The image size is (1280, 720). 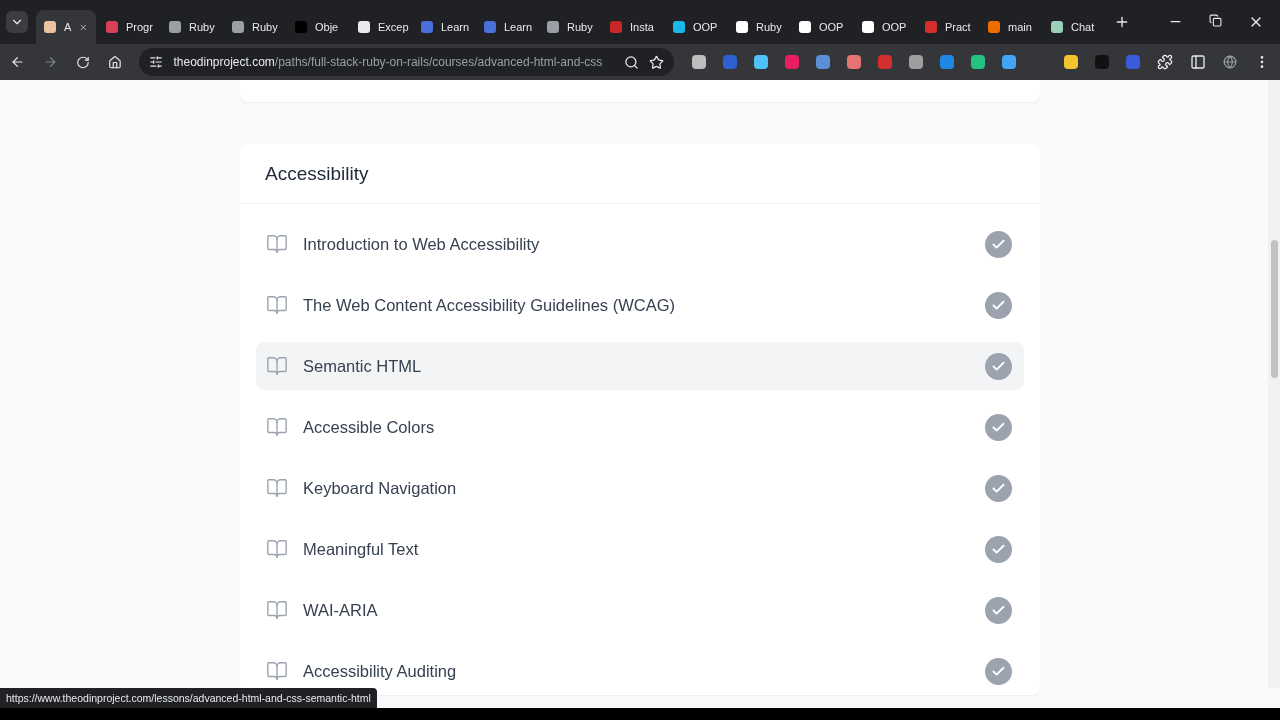 I want to click on status-url: https://www.theodinproject.com/lessons/advanced-html-and-css-semantic-html, so click(x=188, y=698).